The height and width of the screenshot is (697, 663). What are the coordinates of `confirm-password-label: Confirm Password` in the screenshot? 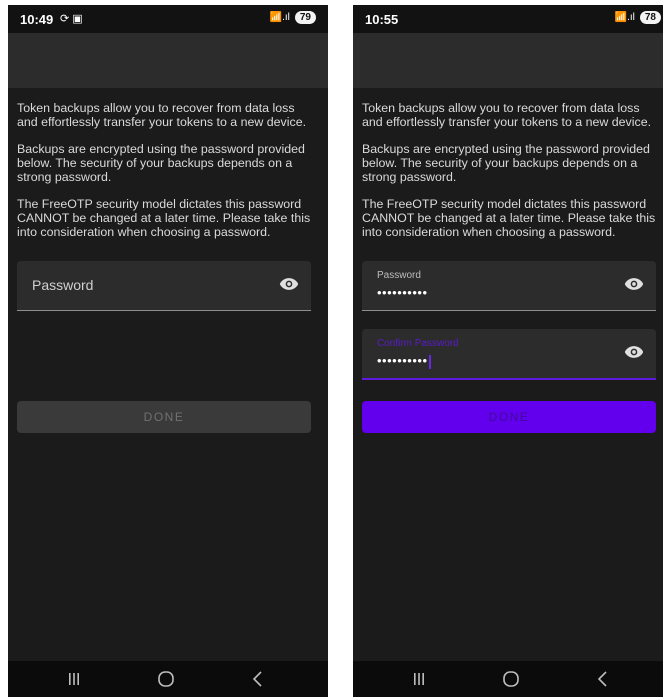 It's located at (418, 343).